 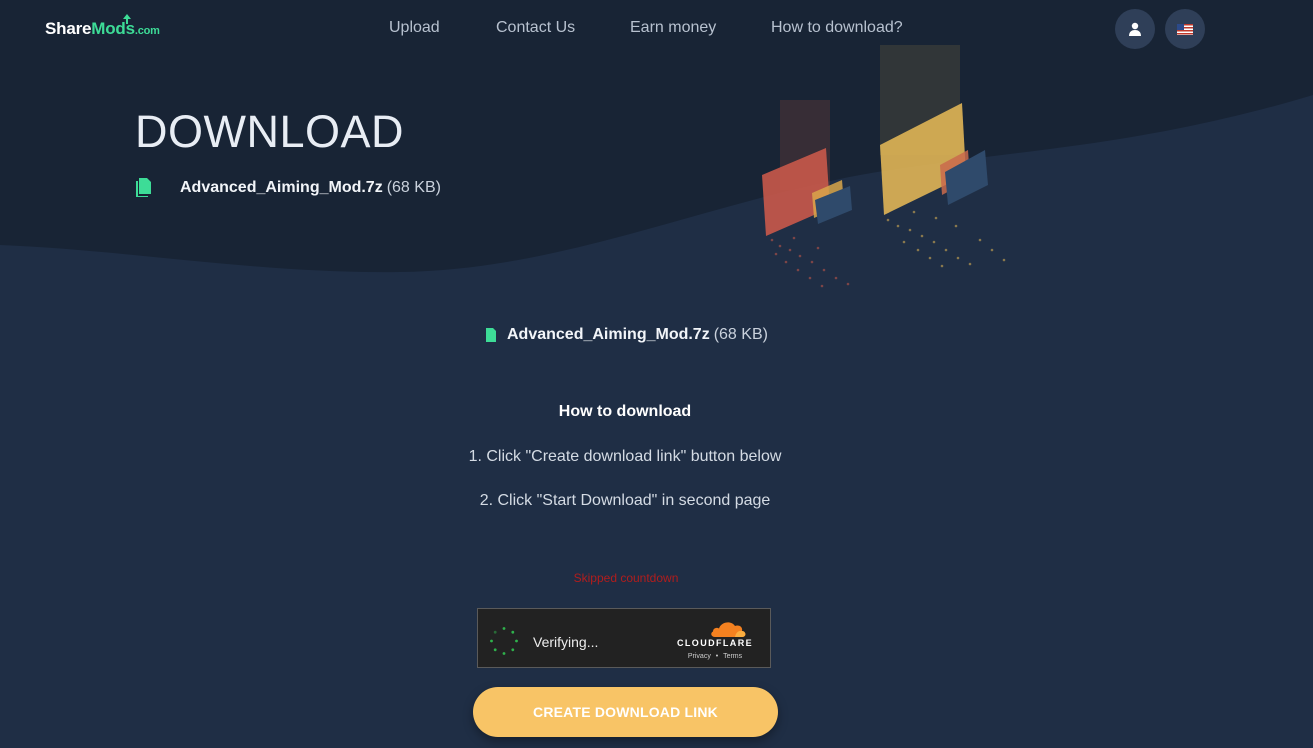 What do you see at coordinates (732, 656) in the screenshot?
I see `terms-link: Terms` at bounding box center [732, 656].